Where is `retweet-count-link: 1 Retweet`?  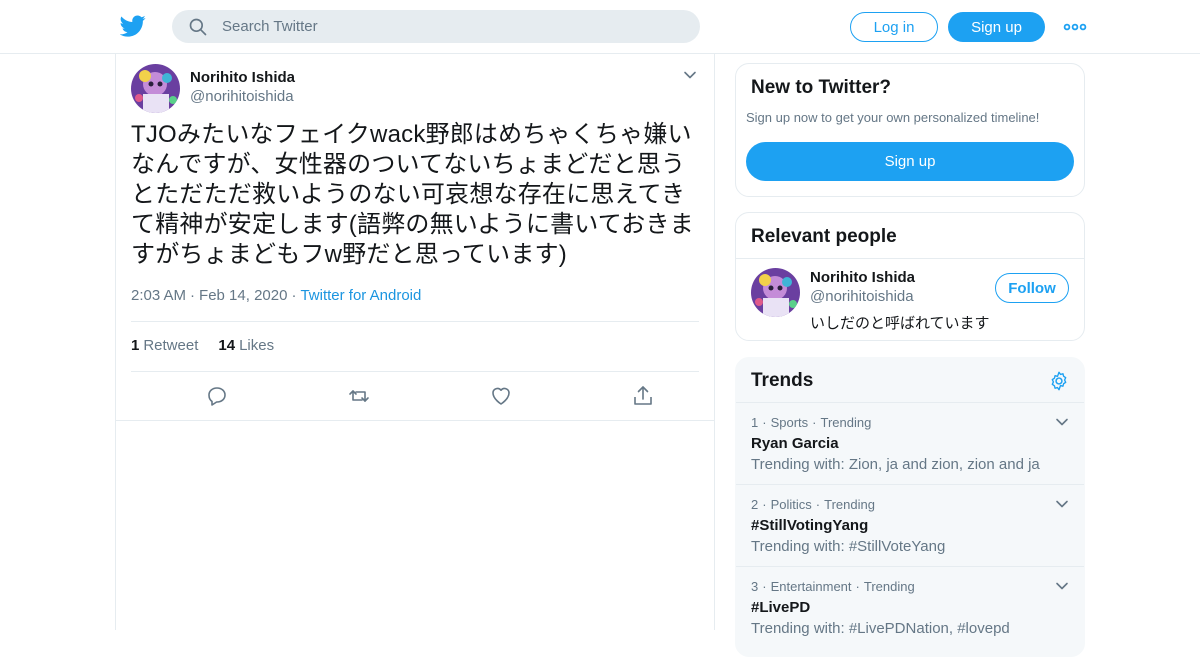
retweet-count-link: 1 Retweet is located at coordinates (164, 345).